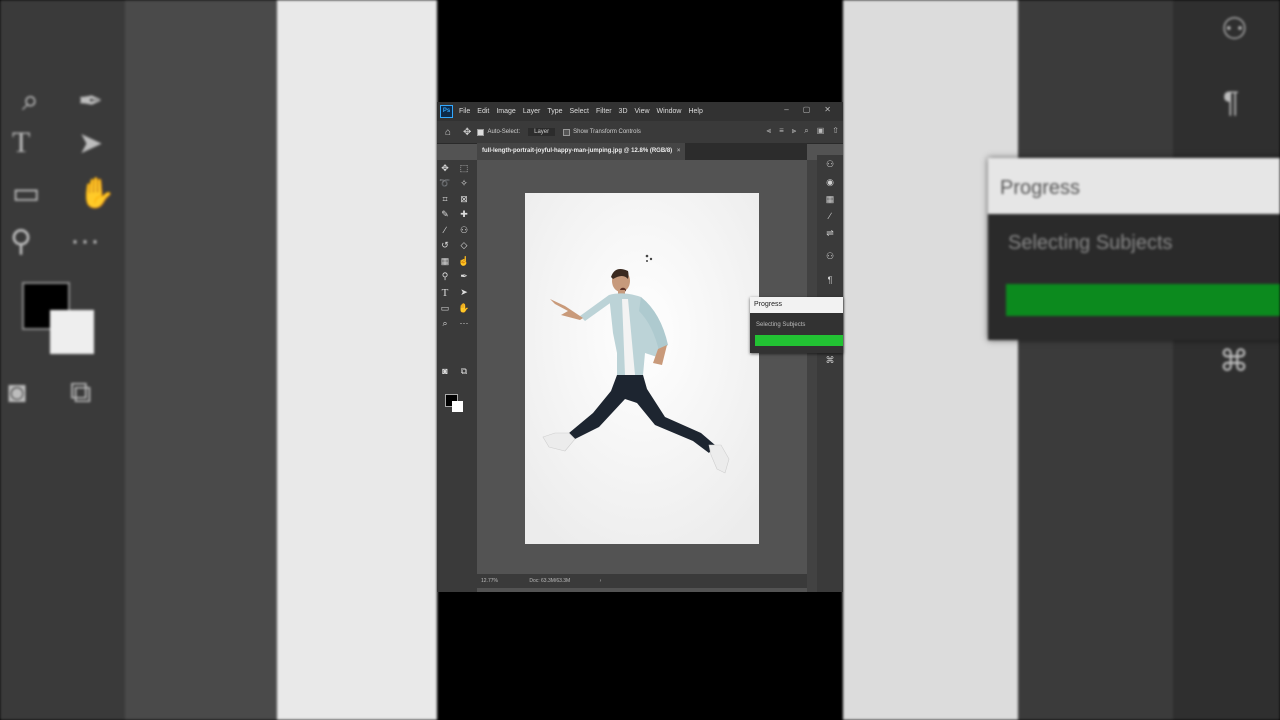 This screenshot has width=1280, height=720. What do you see at coordinates (457, 406) in the screenshot?
I see `background-color-swatch` at bounding box center [457, 406].